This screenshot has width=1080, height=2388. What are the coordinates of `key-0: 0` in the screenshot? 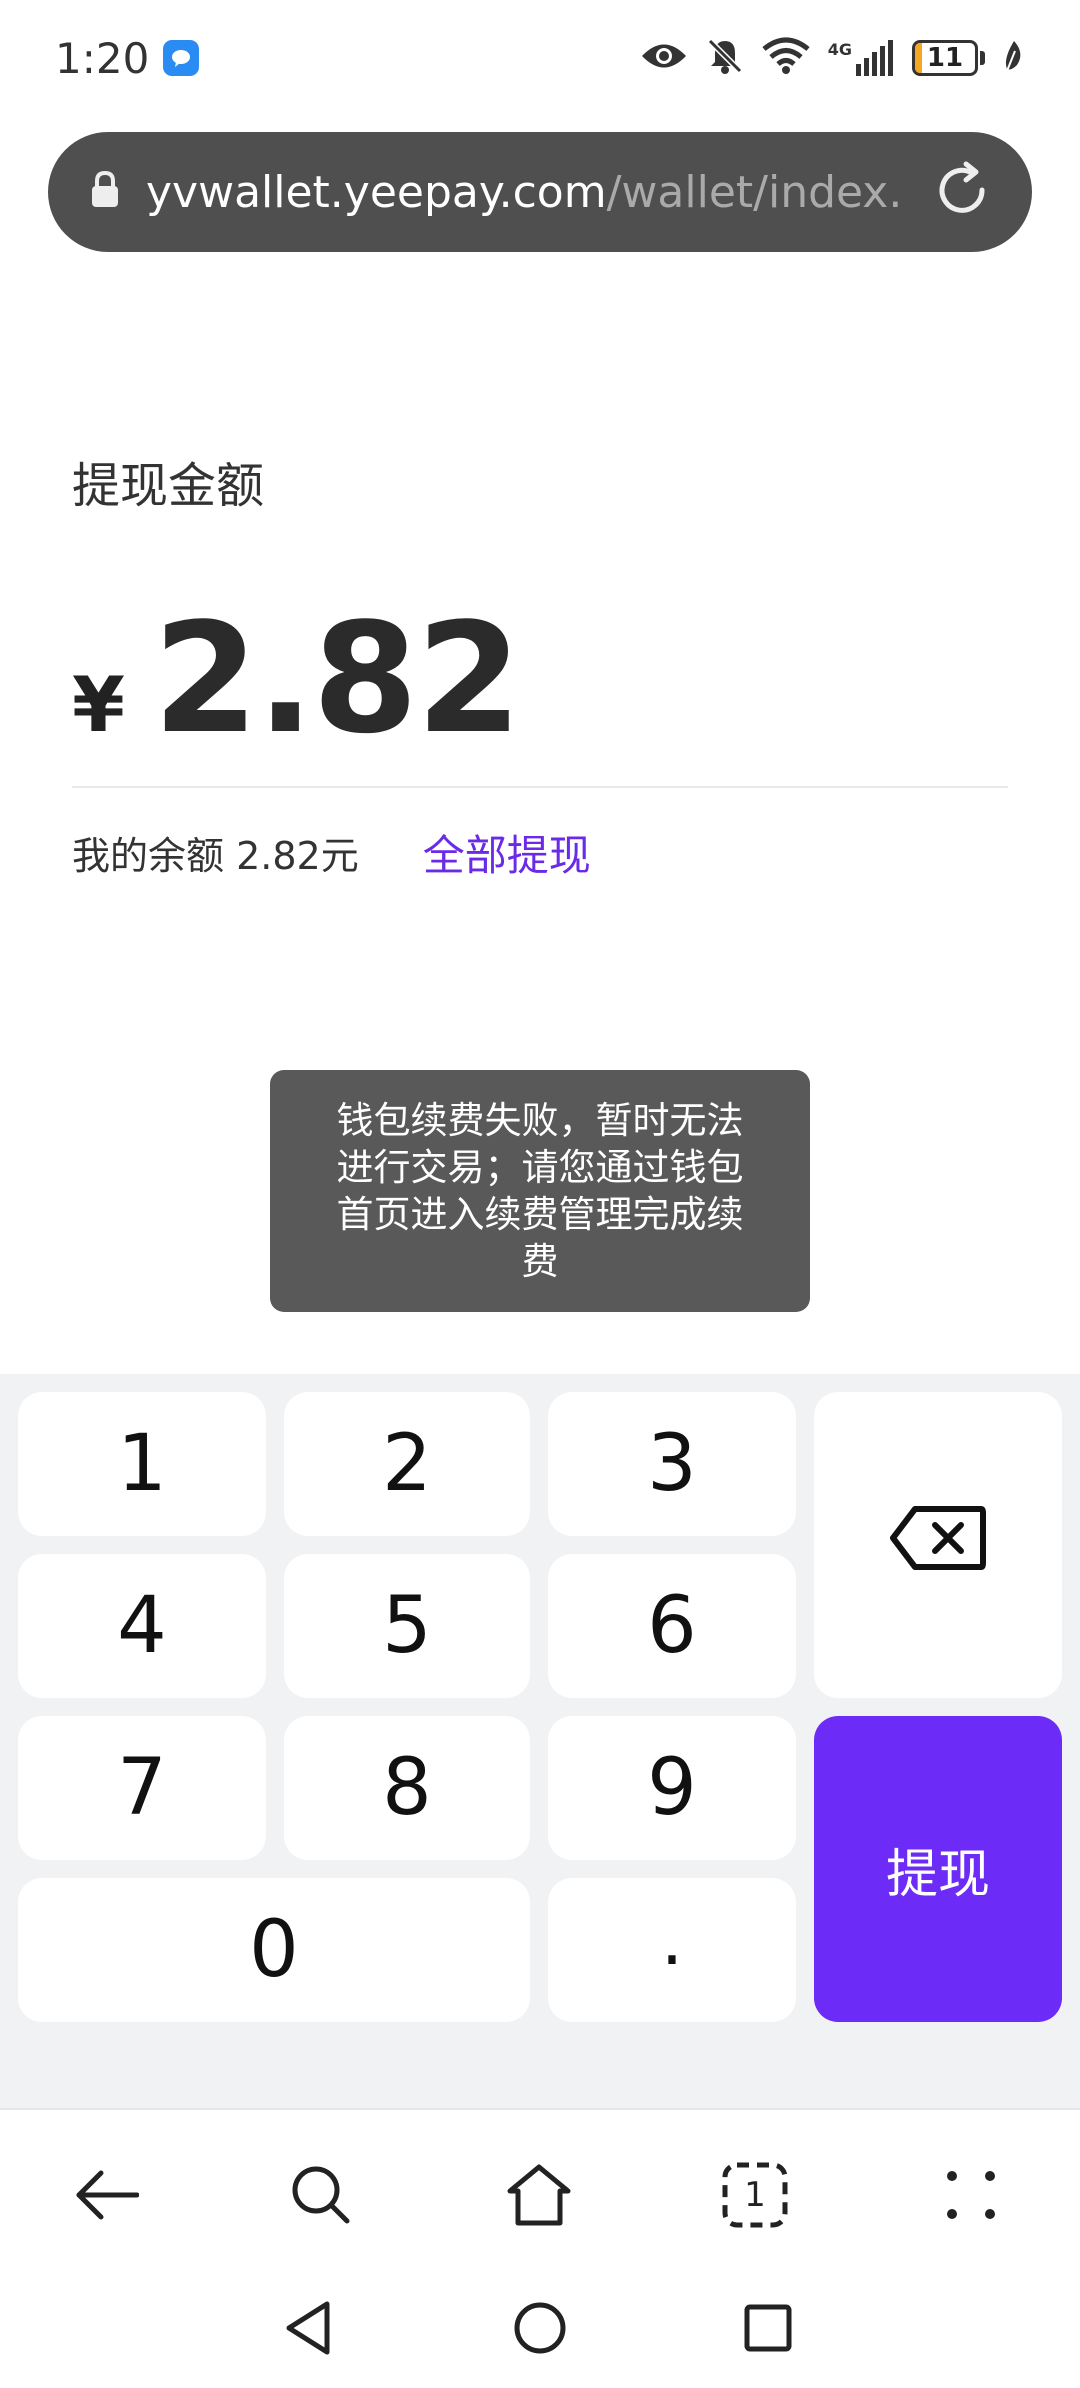 It's located at (274, 1950).